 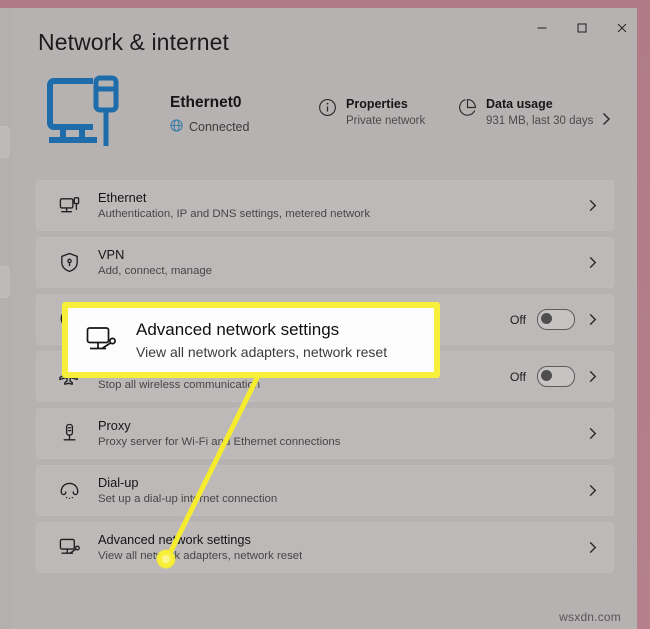 I want to click on watermark: wsxdn.com, so click(x=590, y=617).